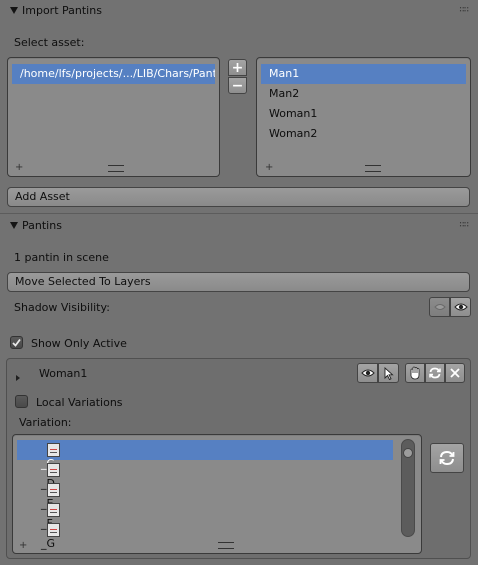 The image size is (478, 565). Describe the element at coordinates (363, 134) in the screenshot. I see `asset-item-woman2: Woman2` at that location.